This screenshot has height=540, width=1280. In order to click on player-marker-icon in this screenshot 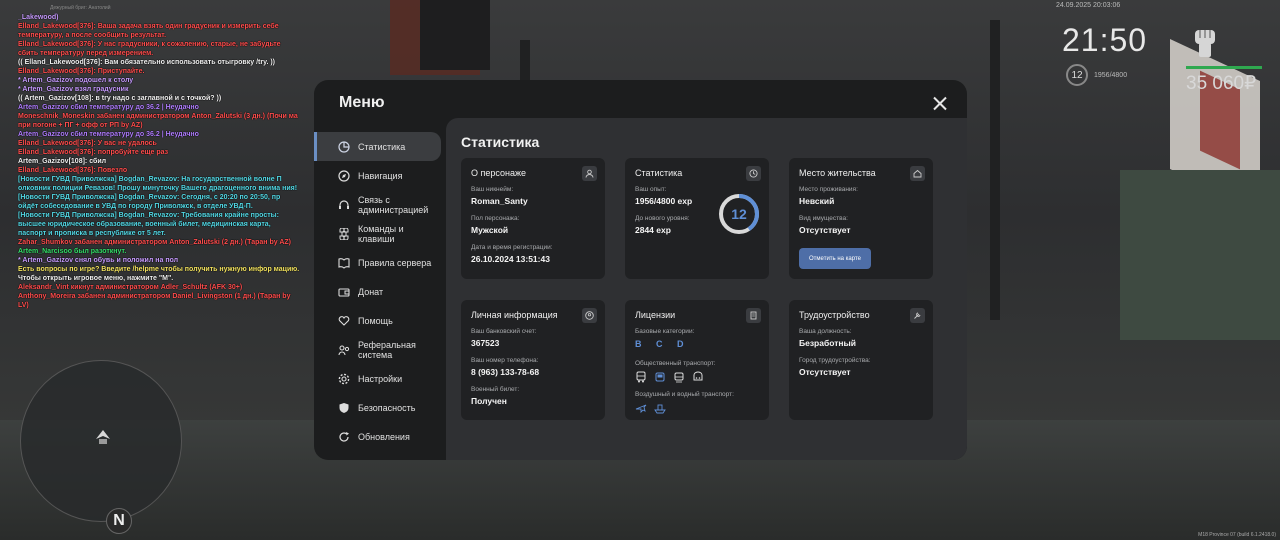, I will do `click(103, 437)`.